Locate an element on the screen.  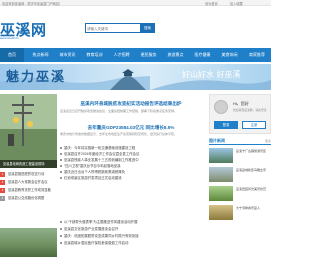
login-panel: Hi，您好 欢迎来到巫溪网，请先登录 登录 注册 is located at coordinates (240, 114).